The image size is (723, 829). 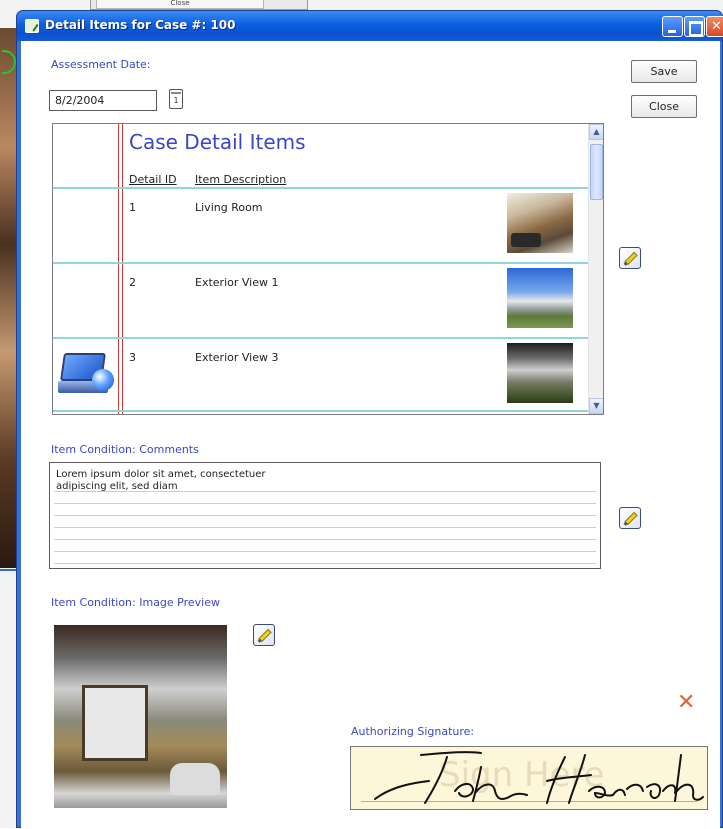 What do you see at coordinates (595, 269) in the screenshot?
I see `list-scrollbar: ▲ ▼` at bounding box center [595, 269].